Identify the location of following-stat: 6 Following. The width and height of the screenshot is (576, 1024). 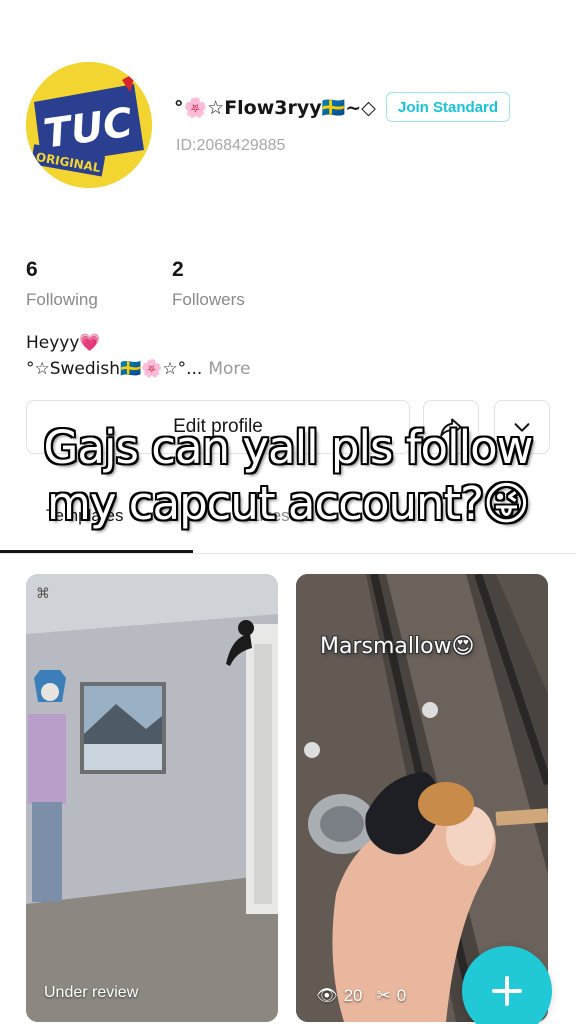
(62, 284).